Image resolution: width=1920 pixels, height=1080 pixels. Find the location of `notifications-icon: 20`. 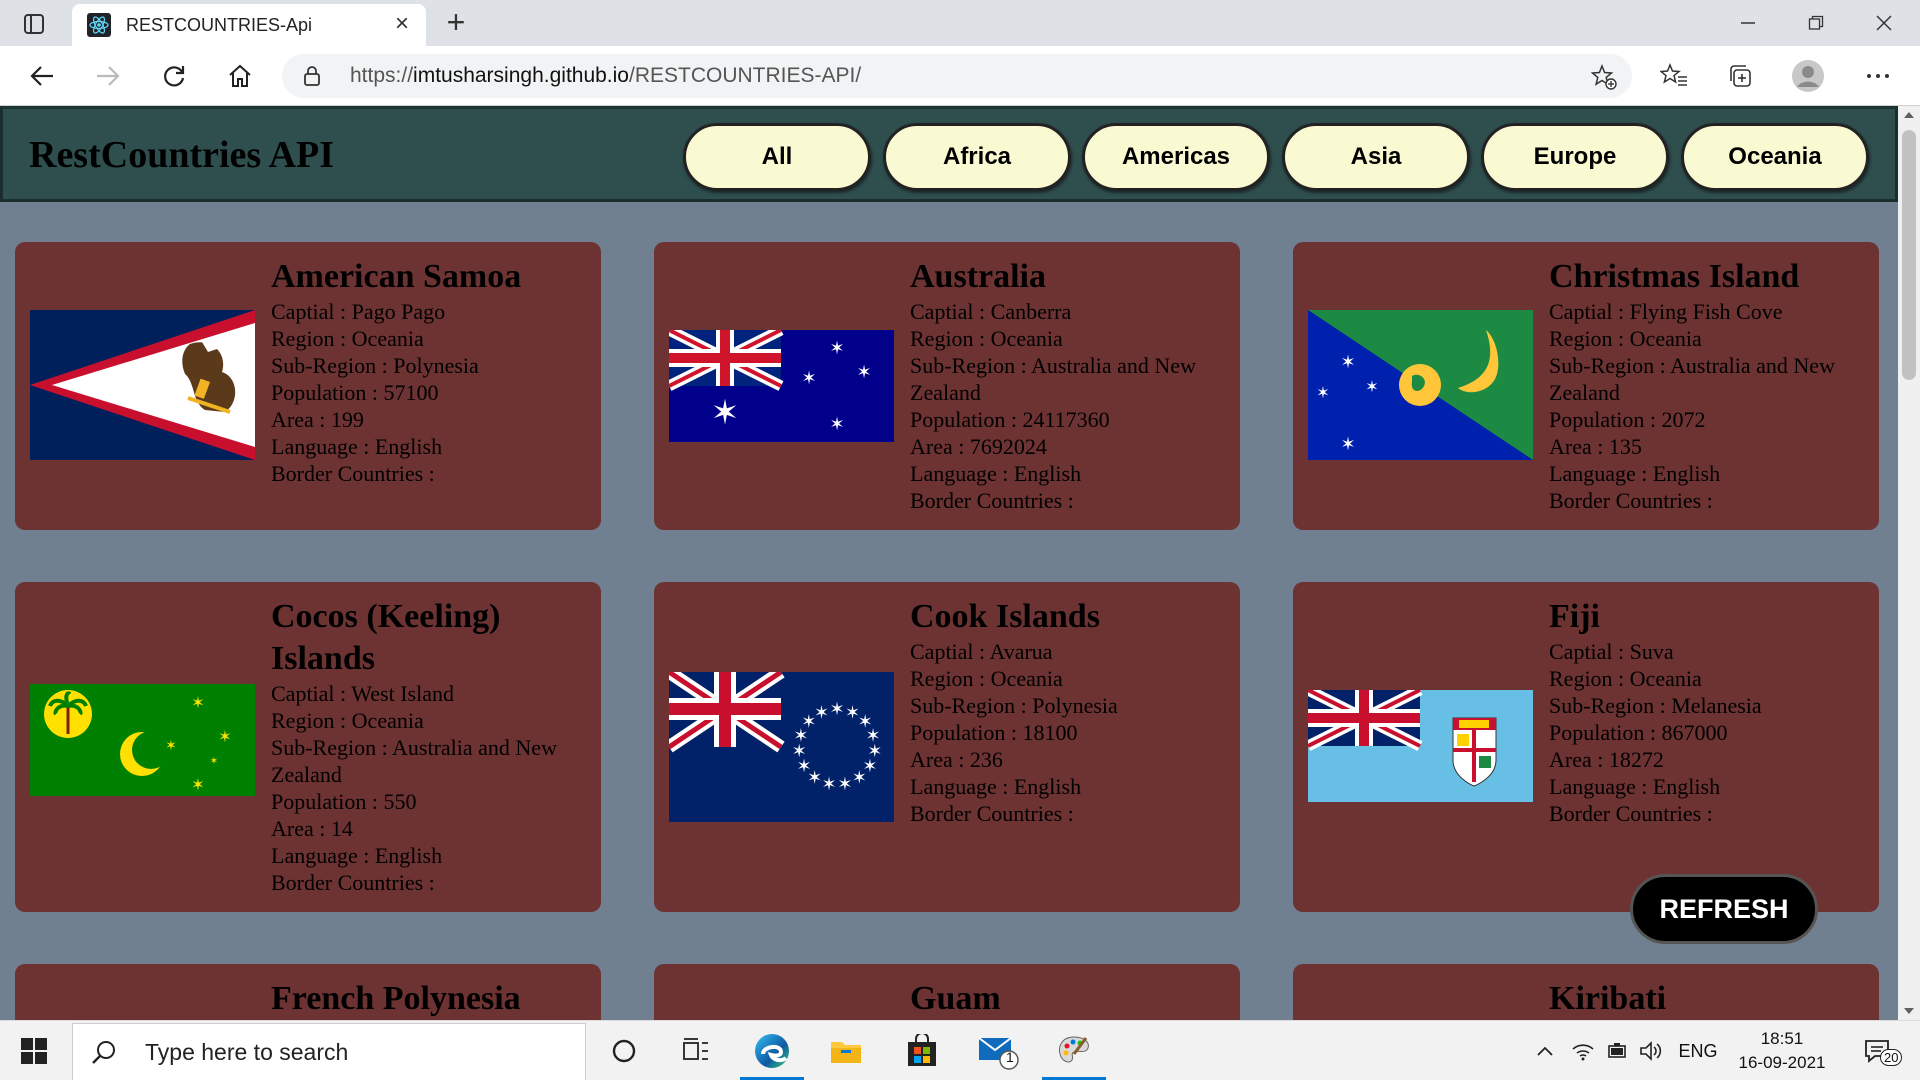

notifications-icon: 20 is located at coordinates (1877, 1051).